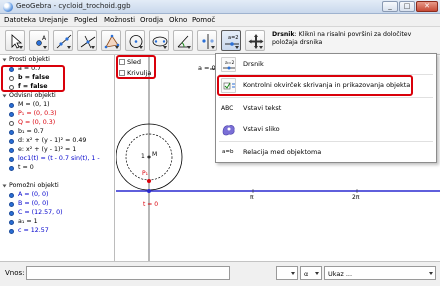  Describe the element at coordinates (111, 40) in the screenshot. I see `polygon-tool` at that location.